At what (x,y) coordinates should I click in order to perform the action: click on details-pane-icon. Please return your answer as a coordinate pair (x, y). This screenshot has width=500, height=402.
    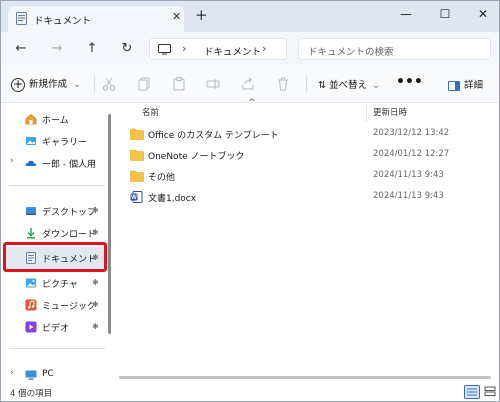
    Looking at the image, I should click on (454, 85).